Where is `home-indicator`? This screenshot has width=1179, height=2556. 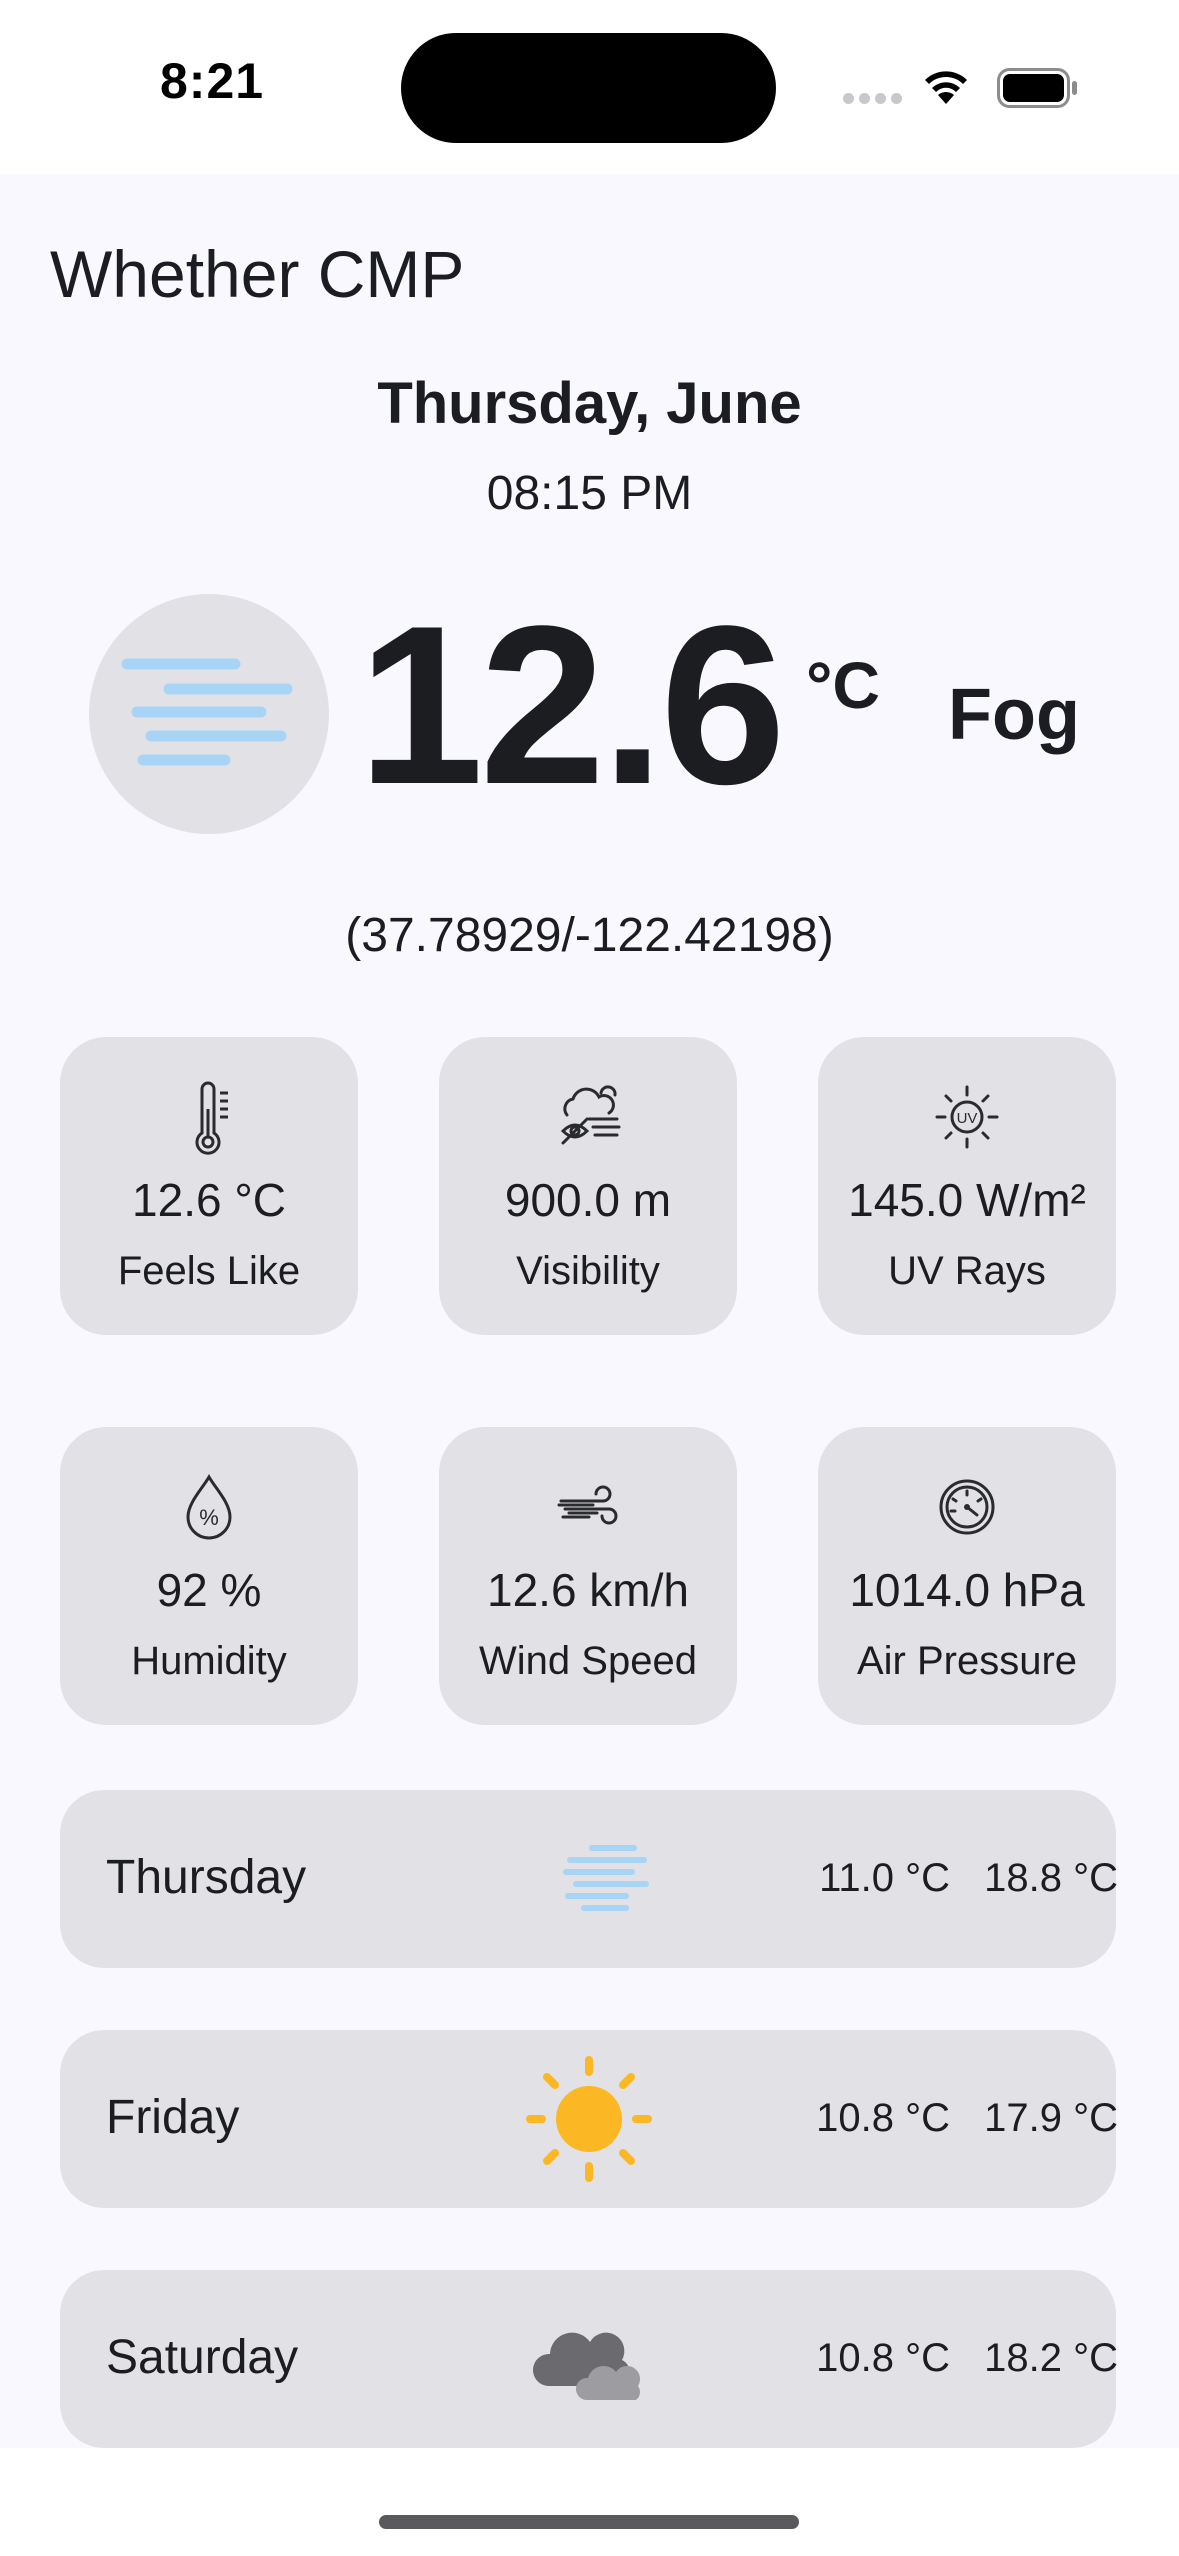
home-indicator is located at coordinates (589, 2522).